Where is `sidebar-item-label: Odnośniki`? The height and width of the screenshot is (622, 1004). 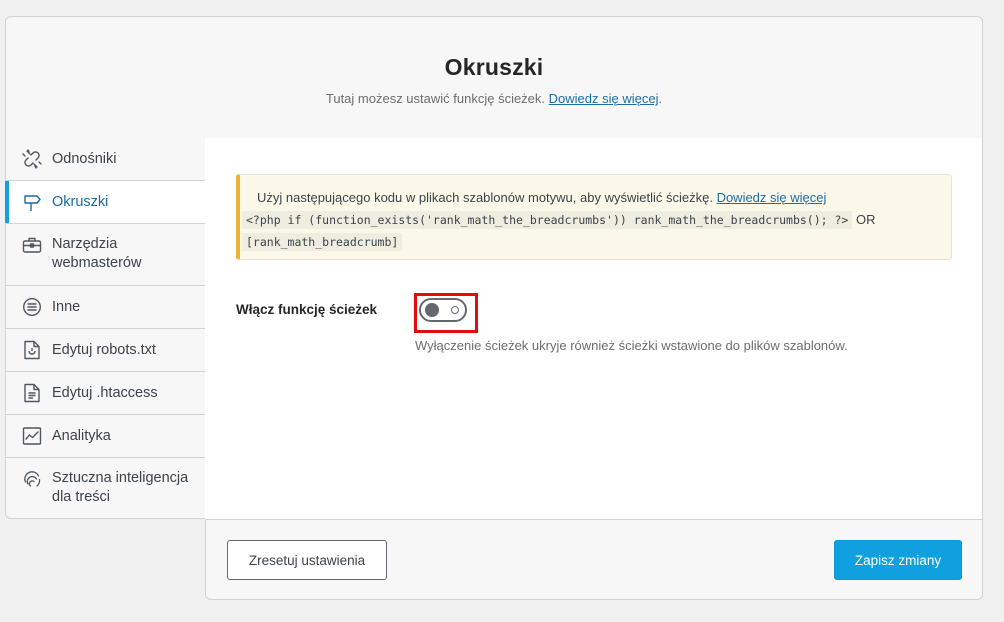
sidebar-item-label: Odnośniki is located at coordinates (84, 159).